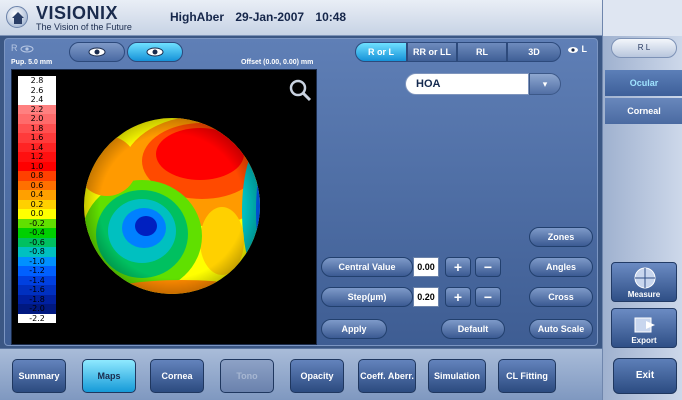 The width and height of the screenshot is (682, 400). What do you see at coordinates (37, 309) in the screenshot?
I see `scale-step: -2.0` at bounding box center [37, 309].